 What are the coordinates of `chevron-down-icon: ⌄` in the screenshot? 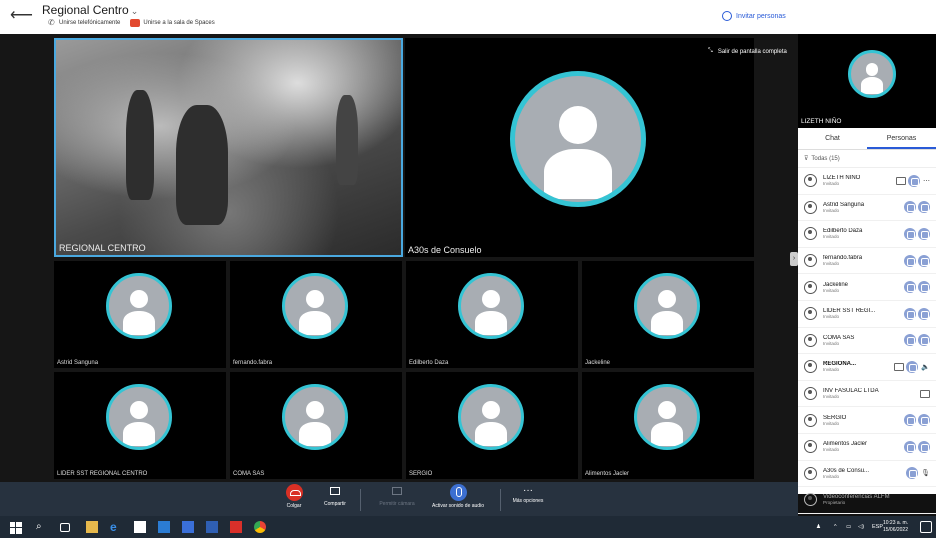 It's located at (134, 11).